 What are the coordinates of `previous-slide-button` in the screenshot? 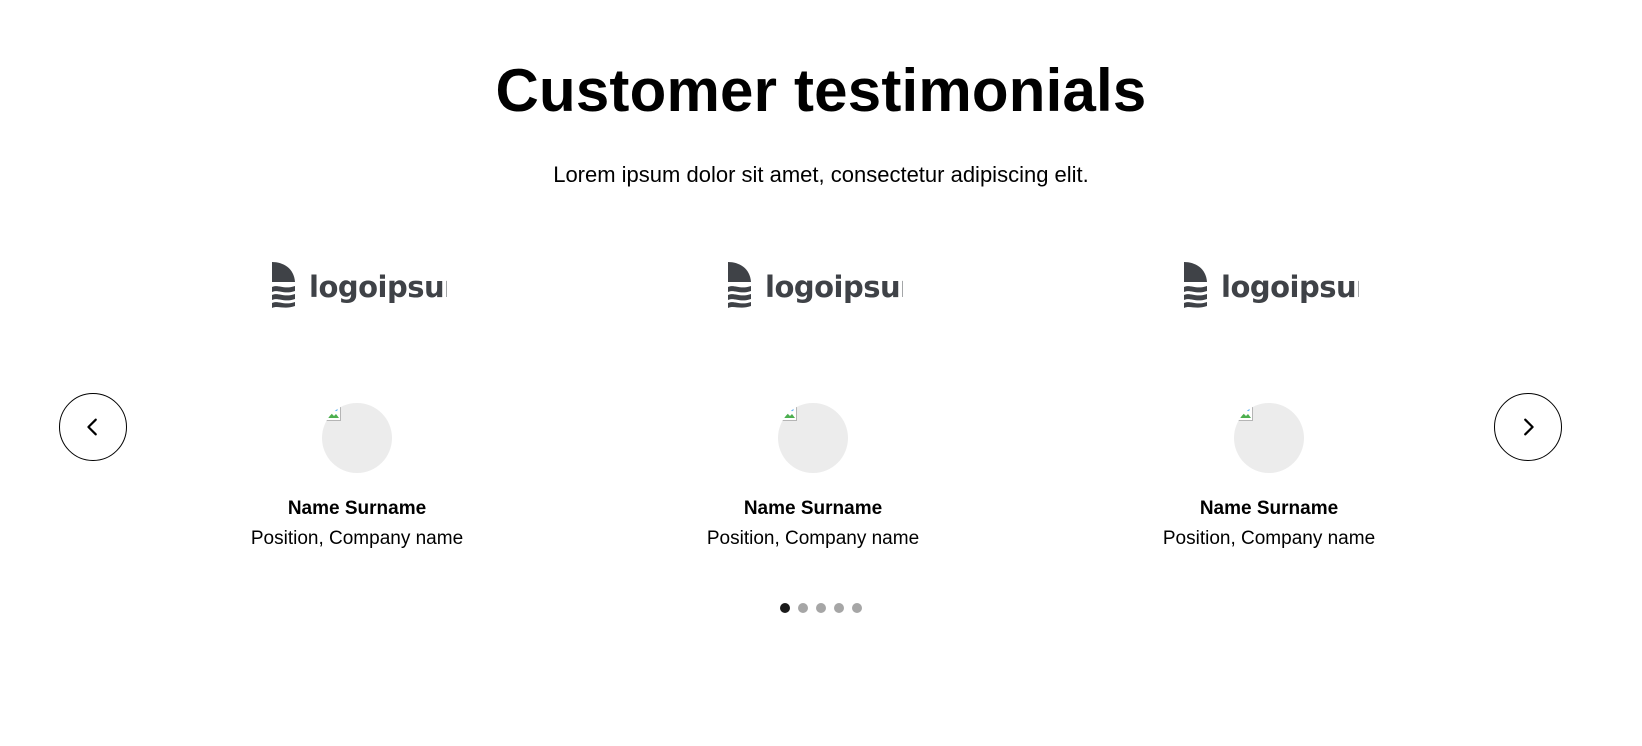 It's located at (93, 427).